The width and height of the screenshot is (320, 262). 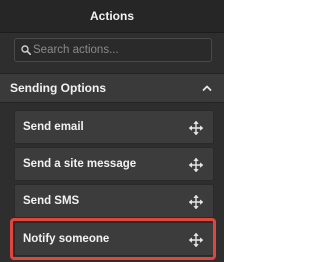 I want to click on action-item-send-email: Send email, so click(x=114, y=127).